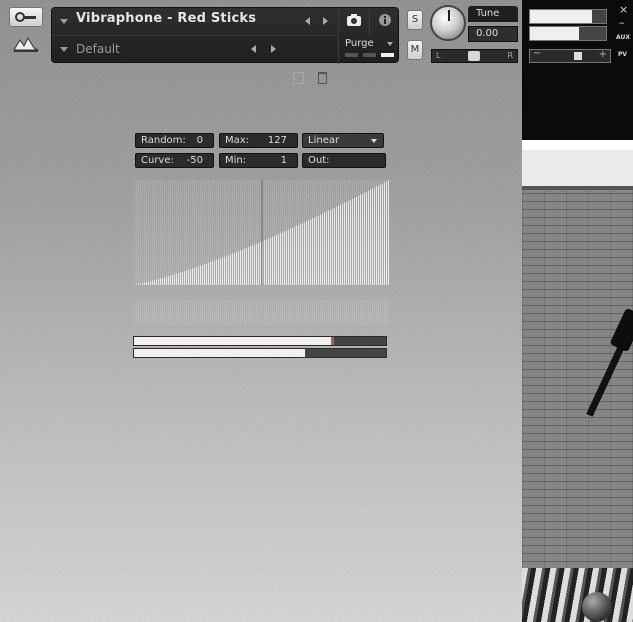 This screenshot has width=633, height=622. I want to click on tune-value: 0.00, so click(487, 33).